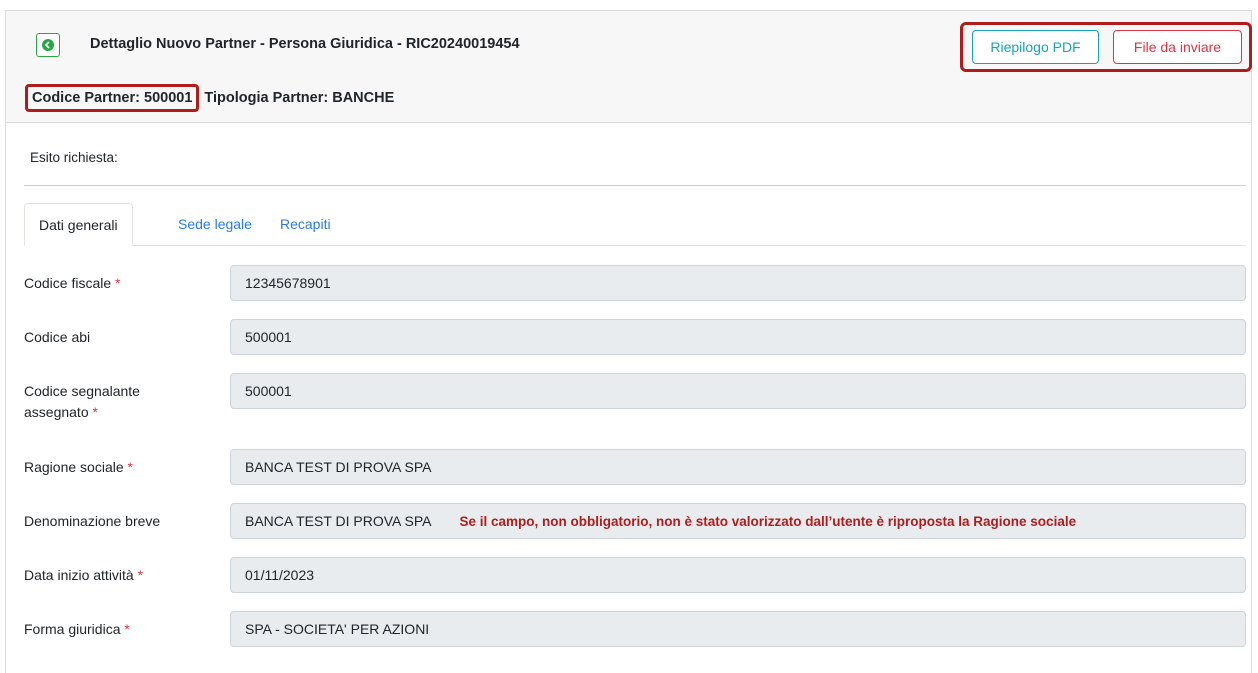 The image size is (1258, 673). Describe the element at coordinates (338, 521) in the screenshot. I see `denominazione-breve-value: BANCA TEST DI PROVA SPA` at that location.